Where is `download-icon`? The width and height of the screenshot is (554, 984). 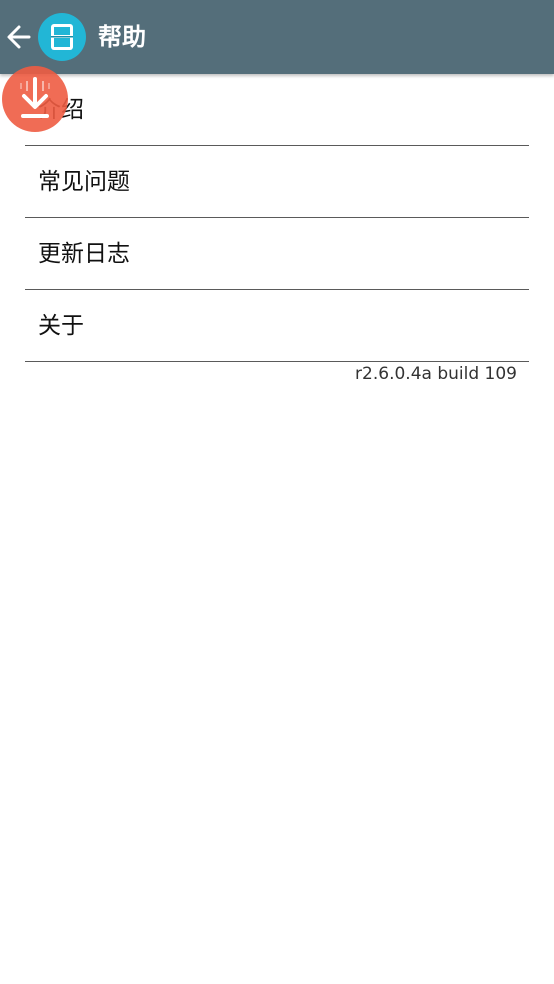 download-icon is located at coordinates (35, 97).